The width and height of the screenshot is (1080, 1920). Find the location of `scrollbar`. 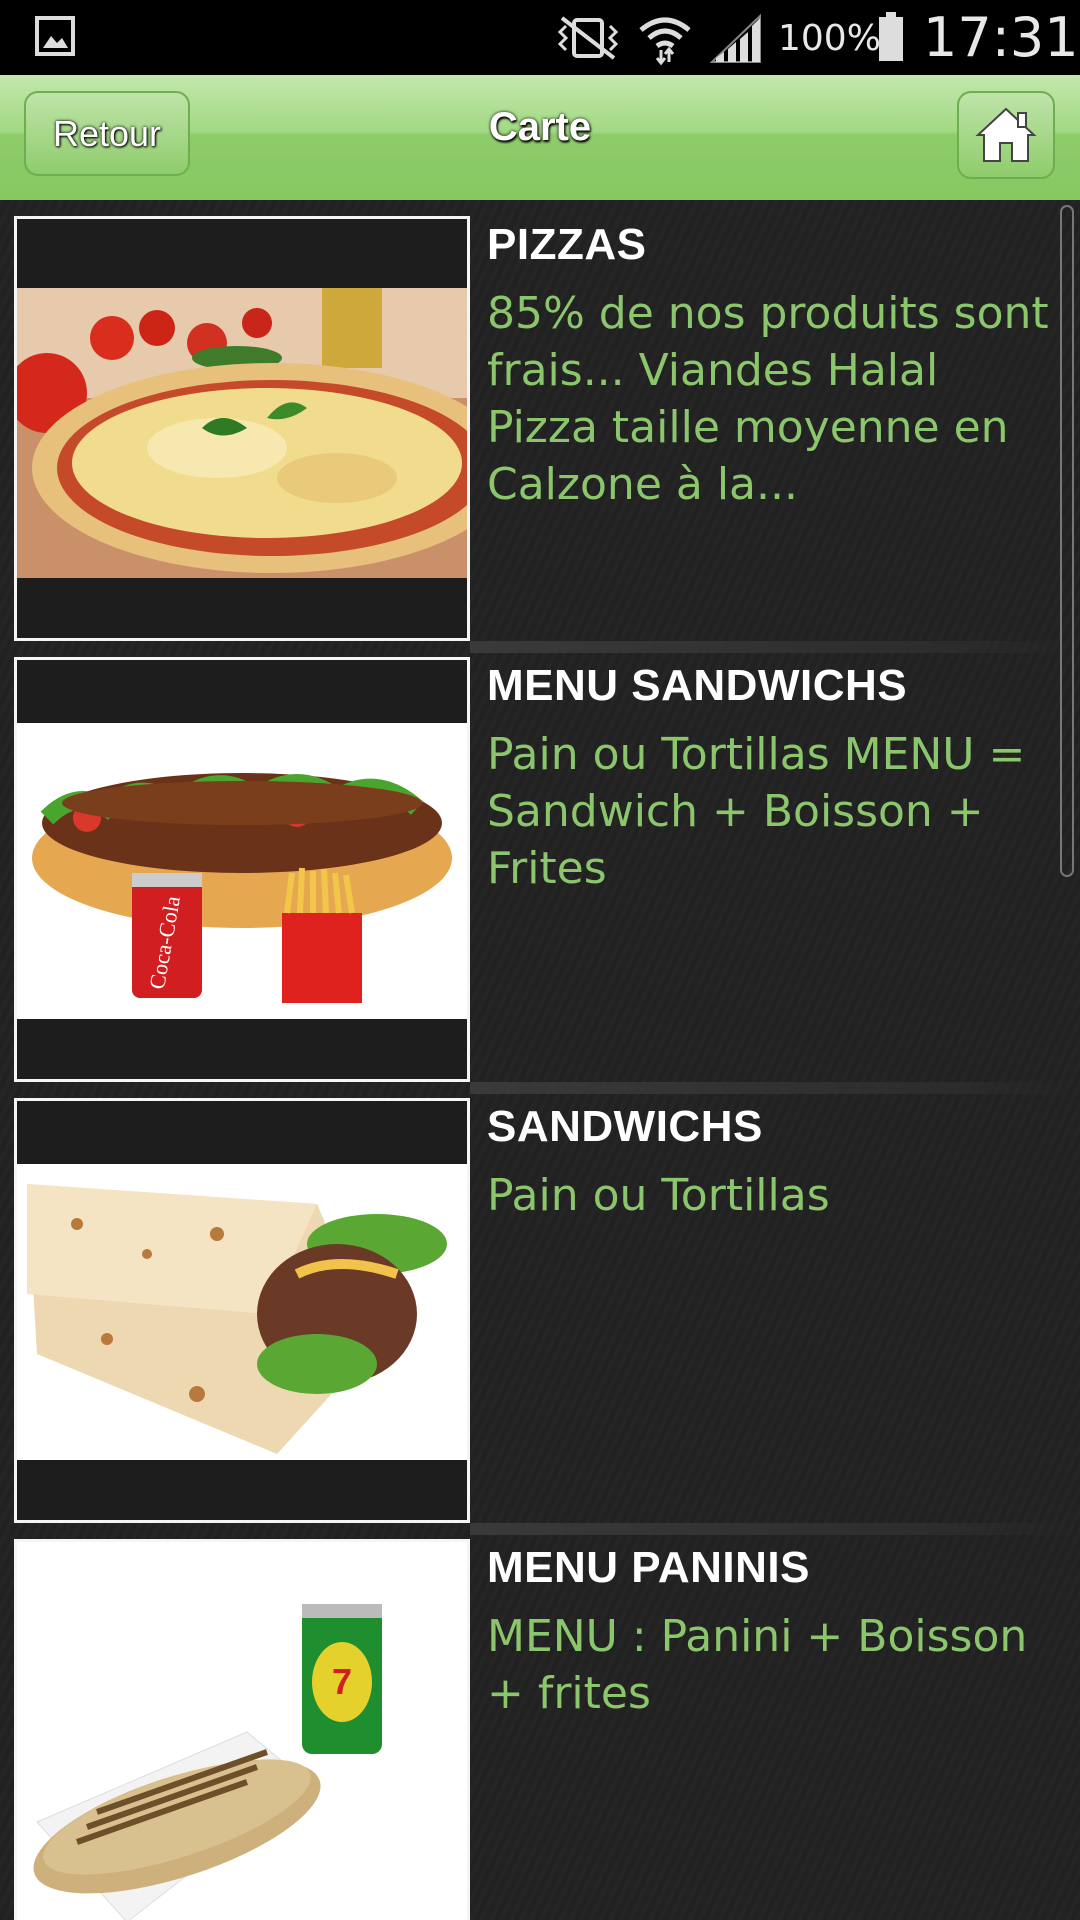

scrollbar is located at coordinates (1067, 541).